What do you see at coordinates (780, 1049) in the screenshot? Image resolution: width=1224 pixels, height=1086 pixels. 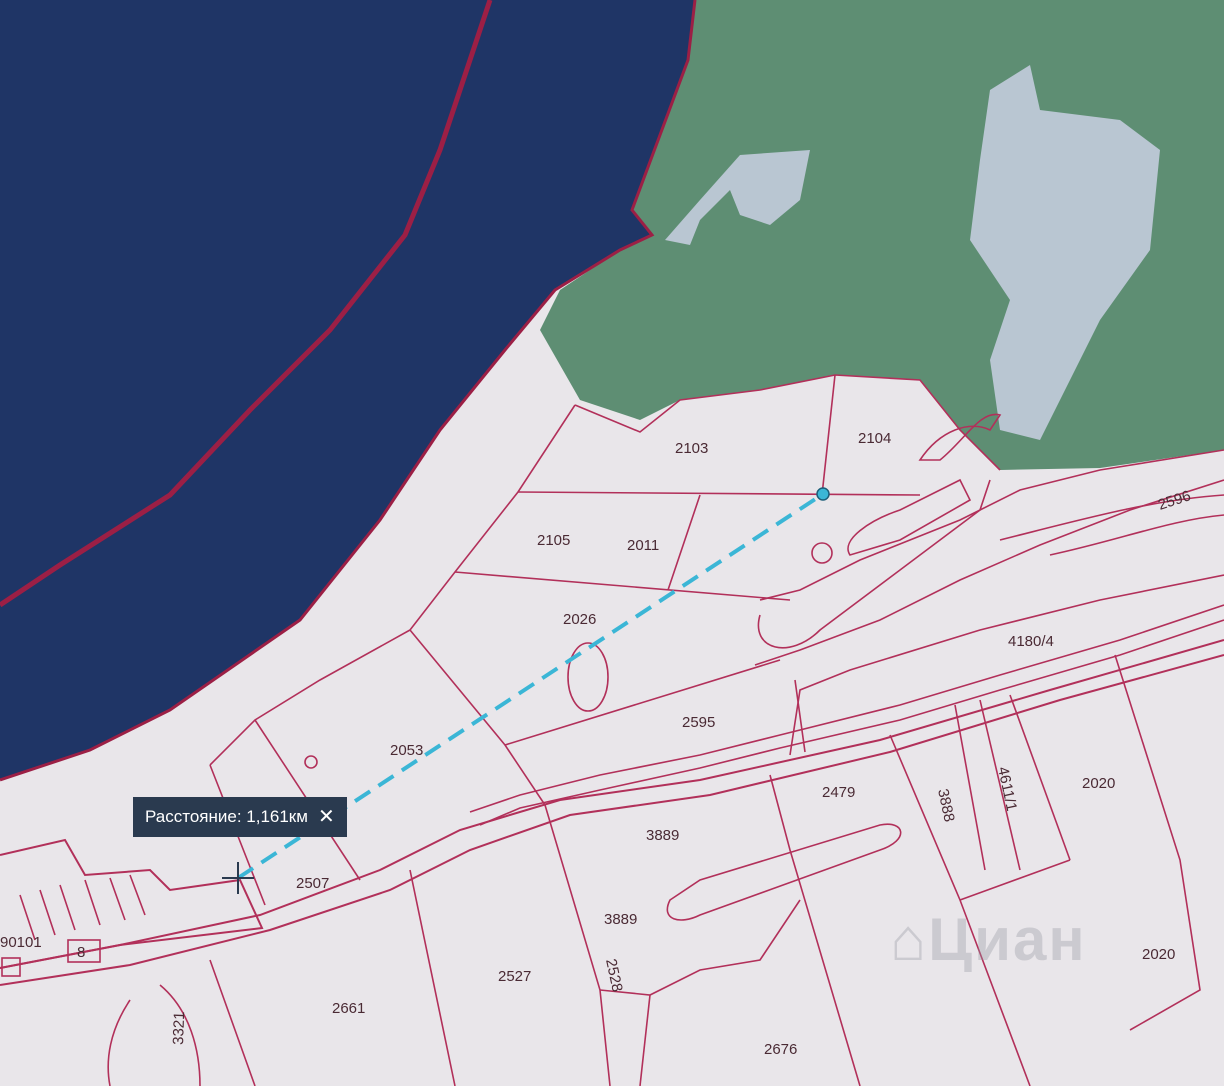 I see `parcel-label: 2676` at bounding box center [780, 1049].